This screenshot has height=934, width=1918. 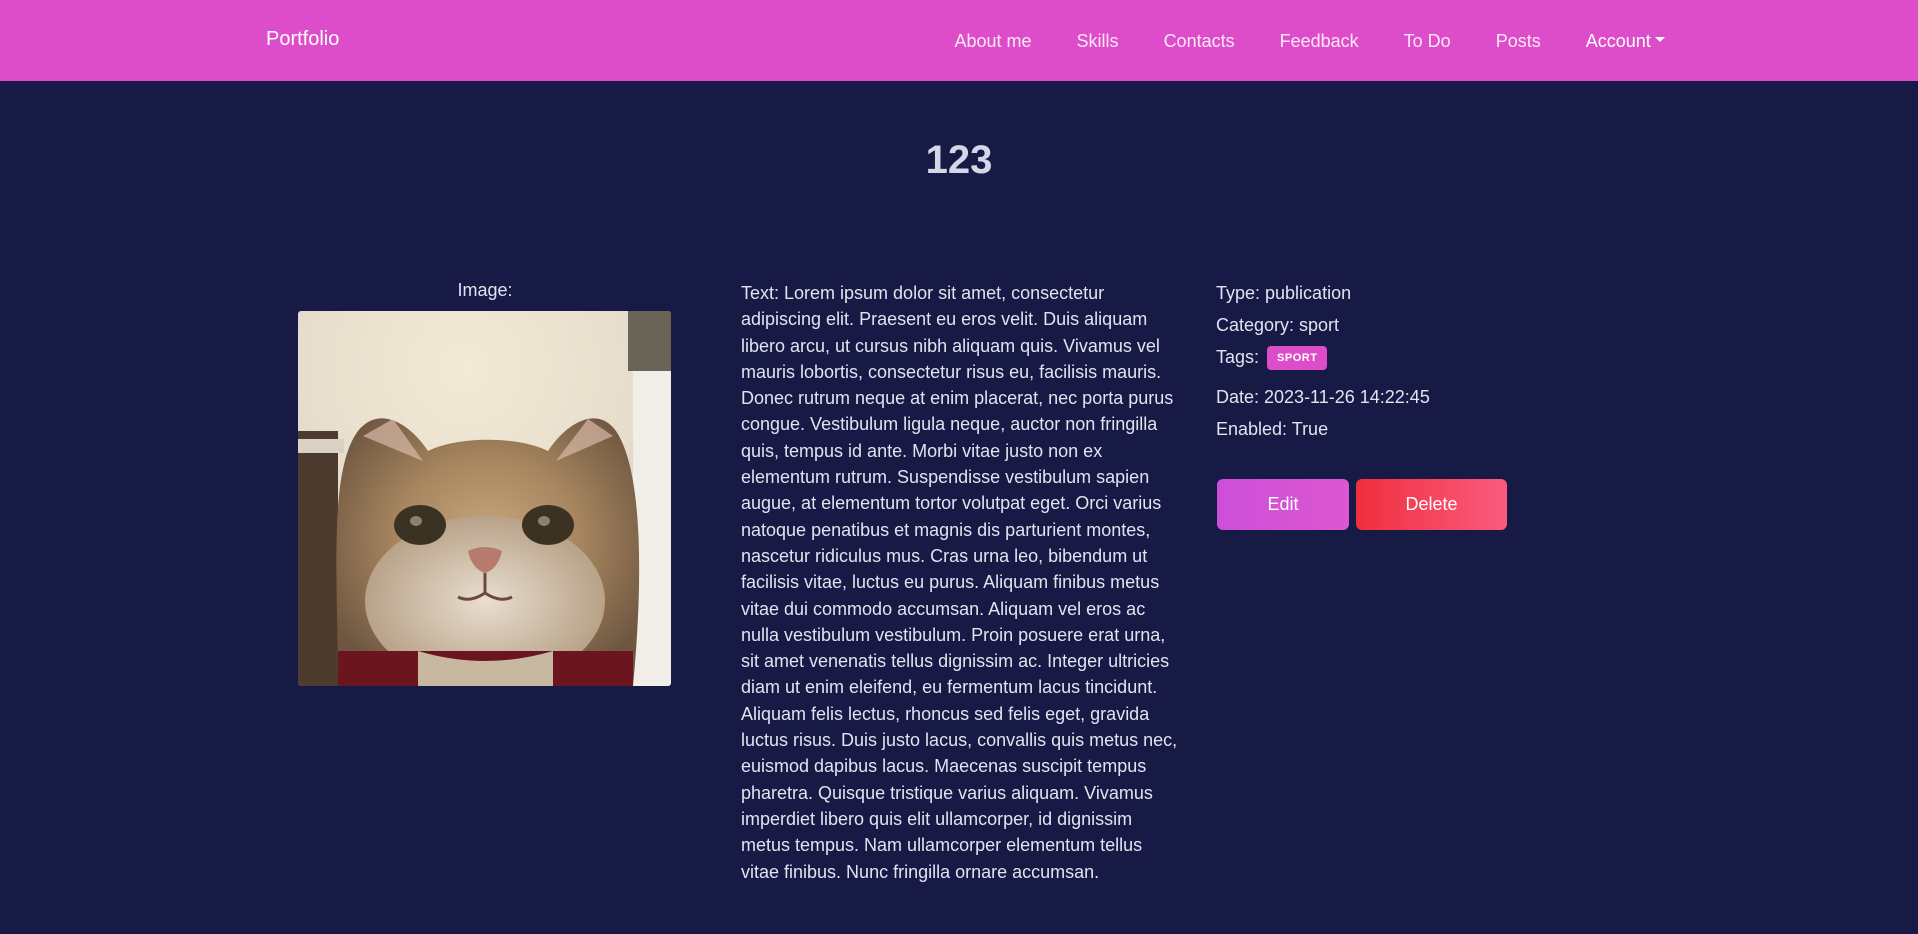 I want to click on tags-label: Tags:, so click(x=1238, y=357).